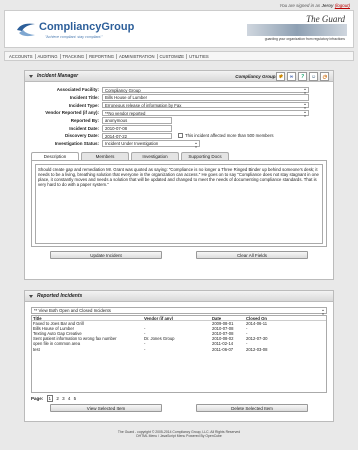 This screenshot has width=358, height=450. I want to click on guard-banner, so click(297, 30).